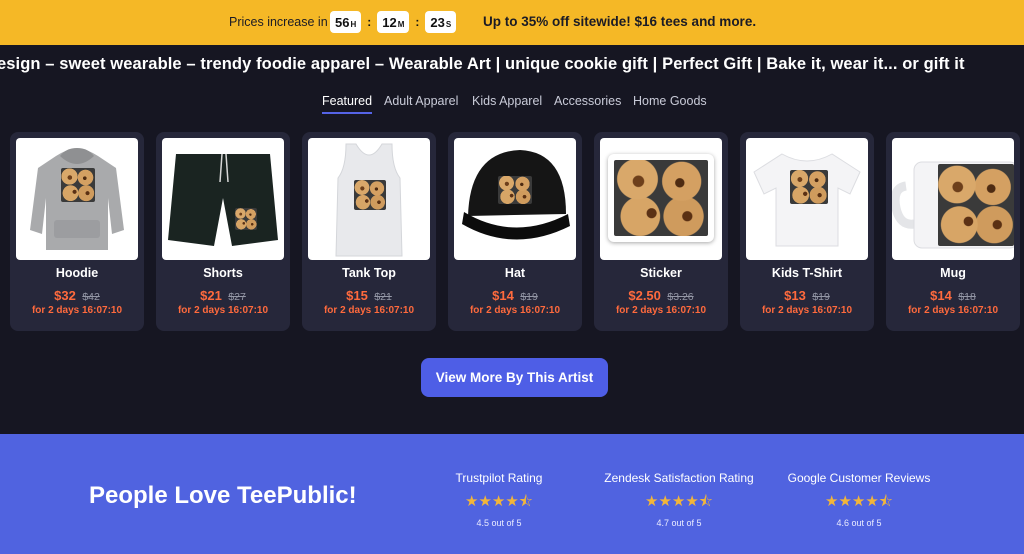 Image resolution: width=1024 pixels, height=554 pixels. I want to click on product-card-shorts: Shorts $21 $27 for 2 days 16:07:10, so click(223, 231).